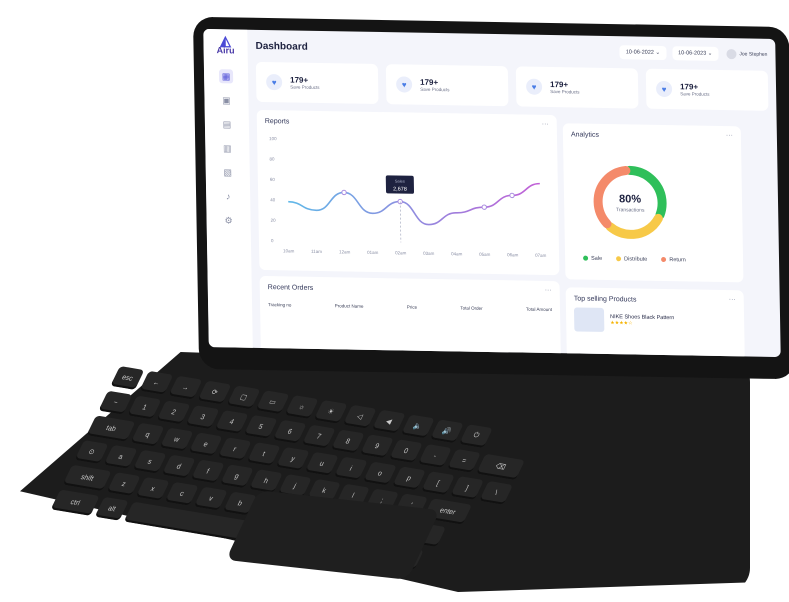 This screenshot has width=789, height=602. I want to click on keyboard-key: u, so click(321, 463).